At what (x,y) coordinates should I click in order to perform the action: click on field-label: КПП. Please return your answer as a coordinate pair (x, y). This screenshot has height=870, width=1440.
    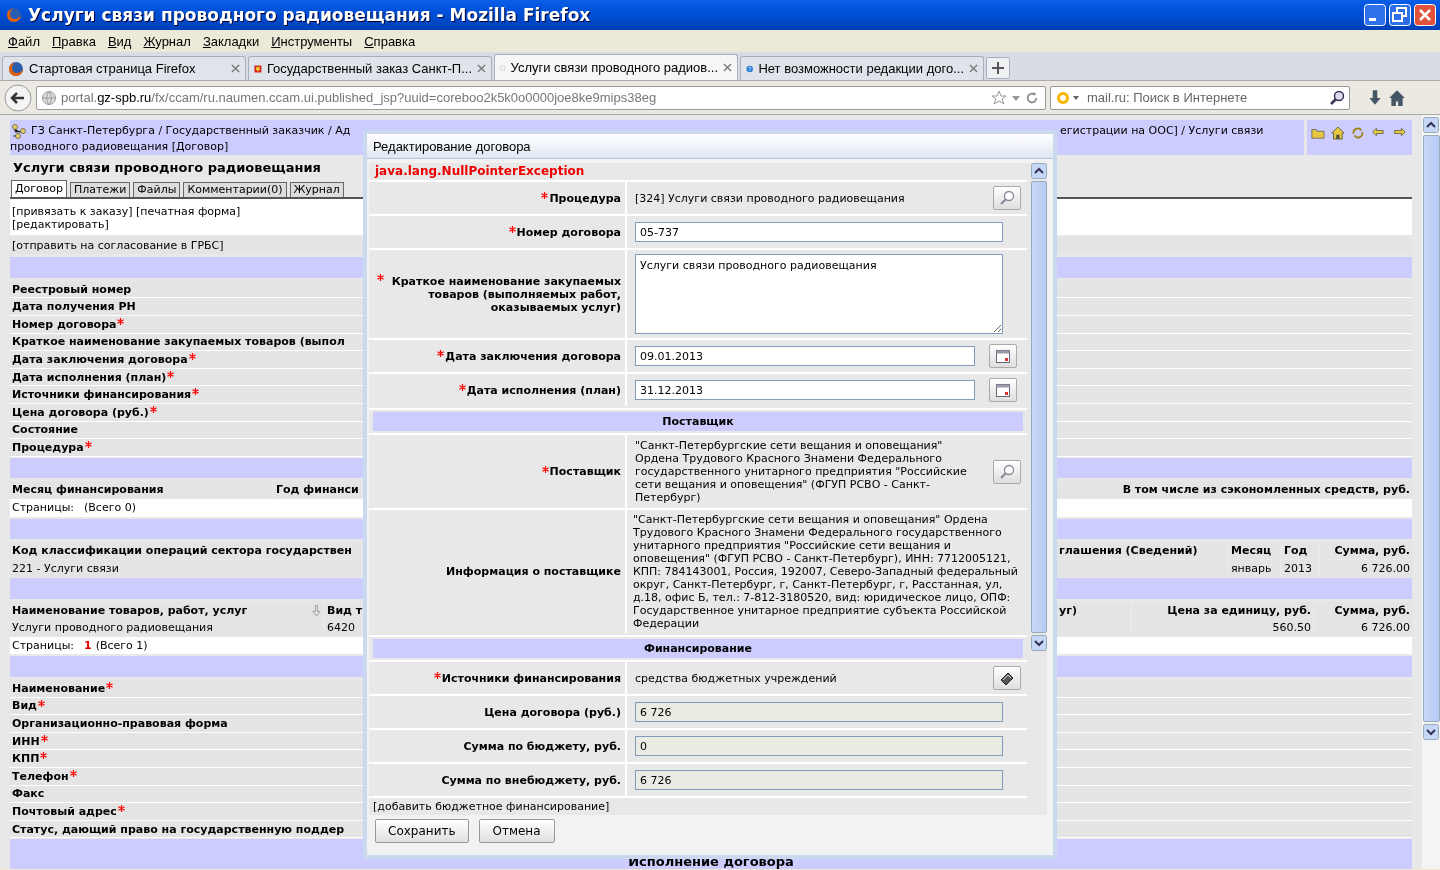
    Looking at the image, I should click on (26, 759).